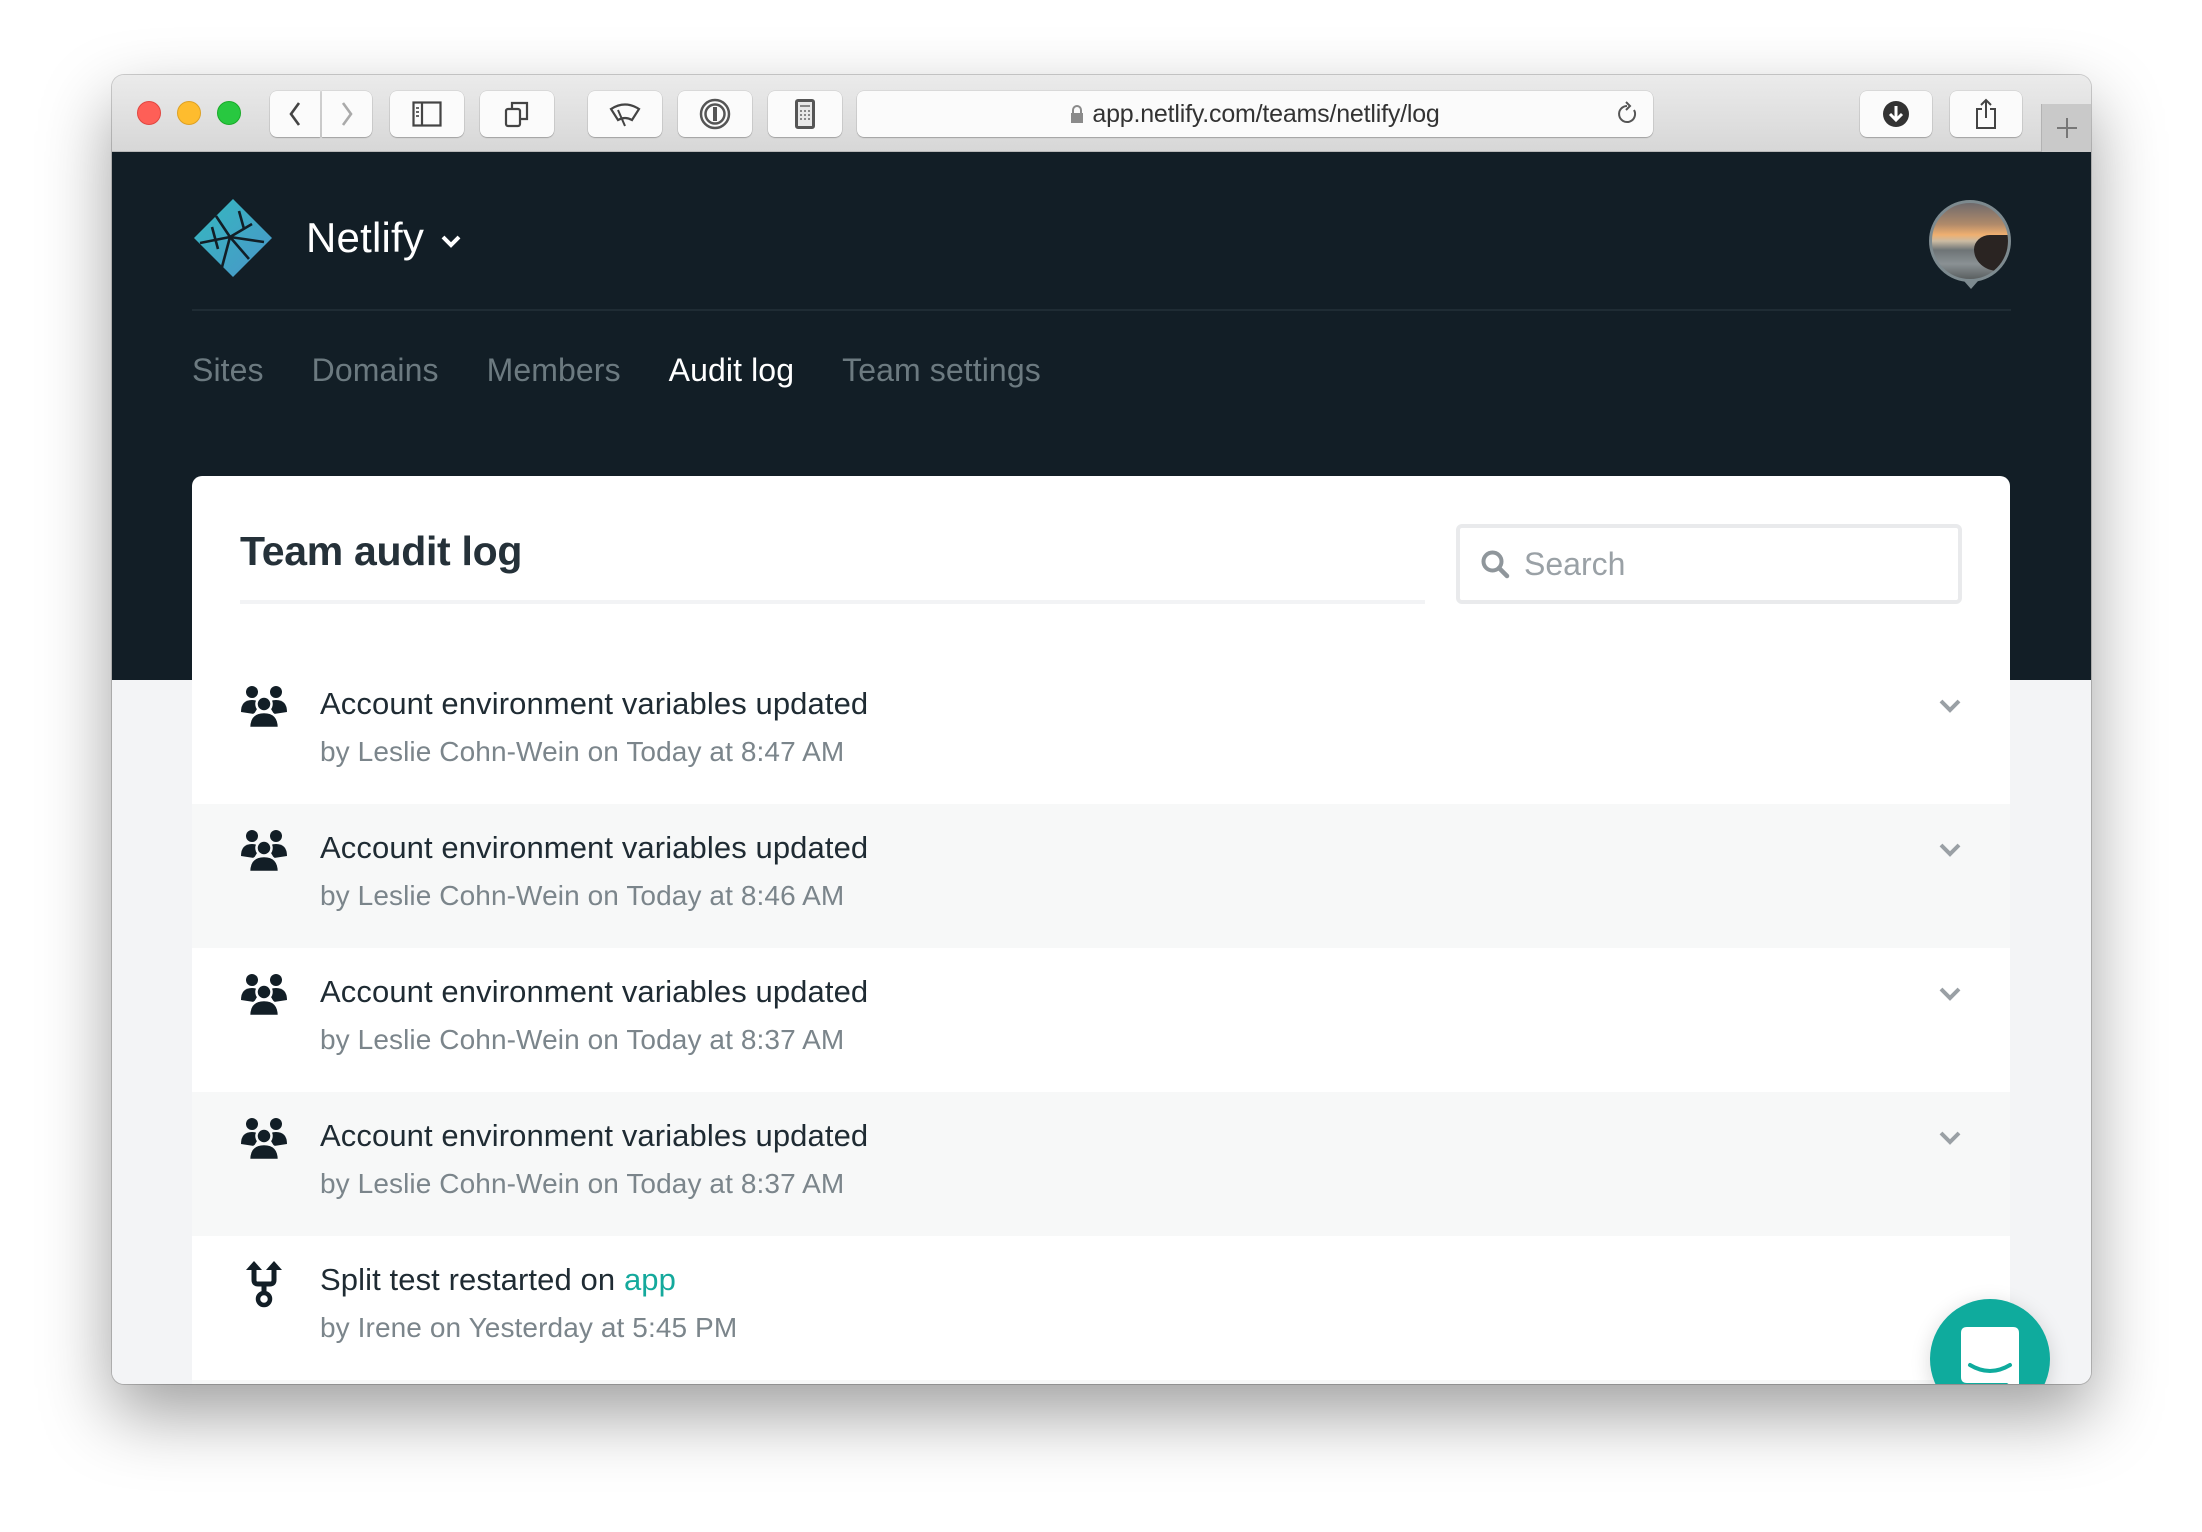  I want to click on nav-members: Members, so click(554, 370).